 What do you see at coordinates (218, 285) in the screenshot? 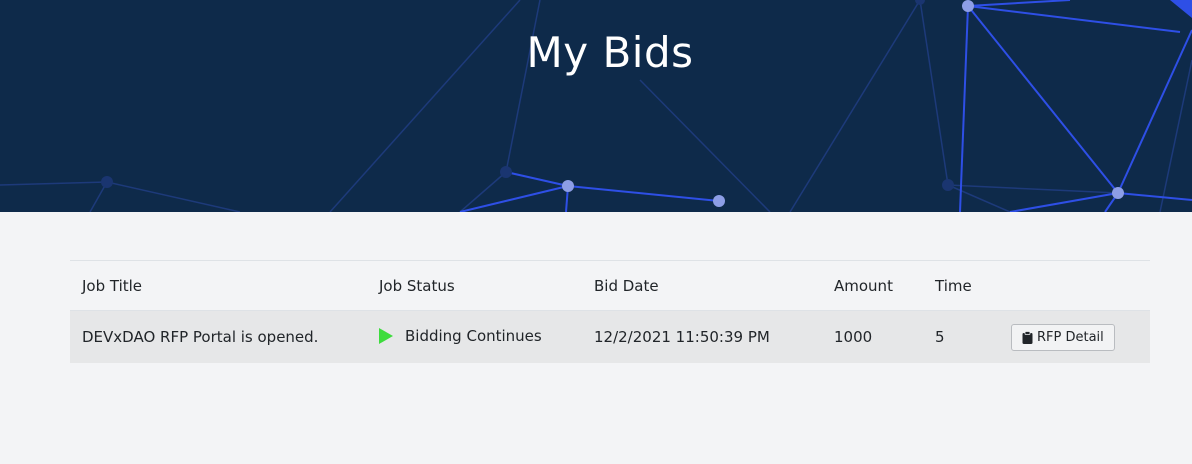
I see `column-header-job-title: Job Title` at bounding box center [218, 285].